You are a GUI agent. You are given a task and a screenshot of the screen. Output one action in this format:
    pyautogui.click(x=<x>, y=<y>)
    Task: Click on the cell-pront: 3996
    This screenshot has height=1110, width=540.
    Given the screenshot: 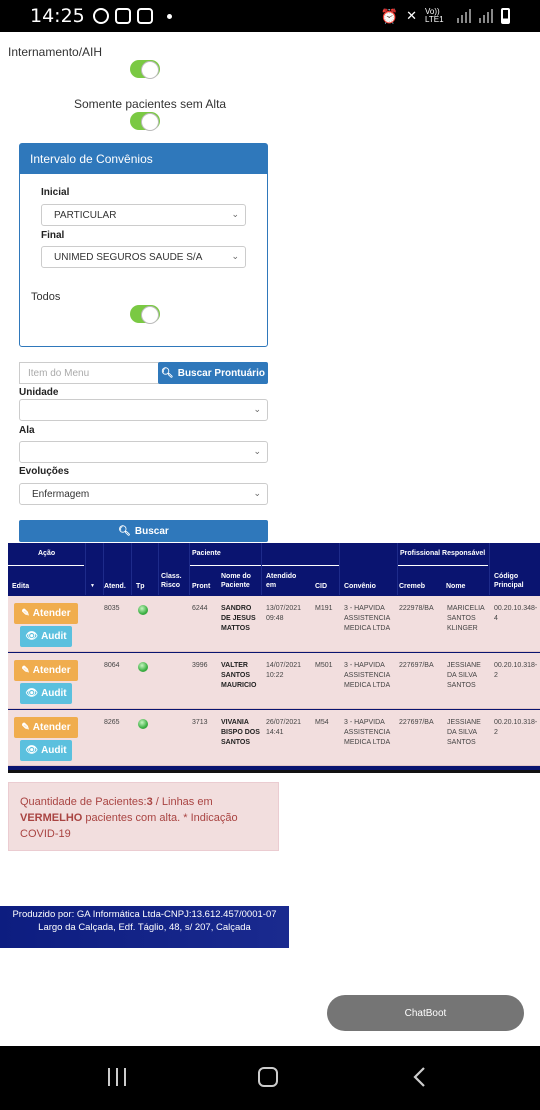 What is the action you would take?
    pyautogui.click(x=200, y=665)
    